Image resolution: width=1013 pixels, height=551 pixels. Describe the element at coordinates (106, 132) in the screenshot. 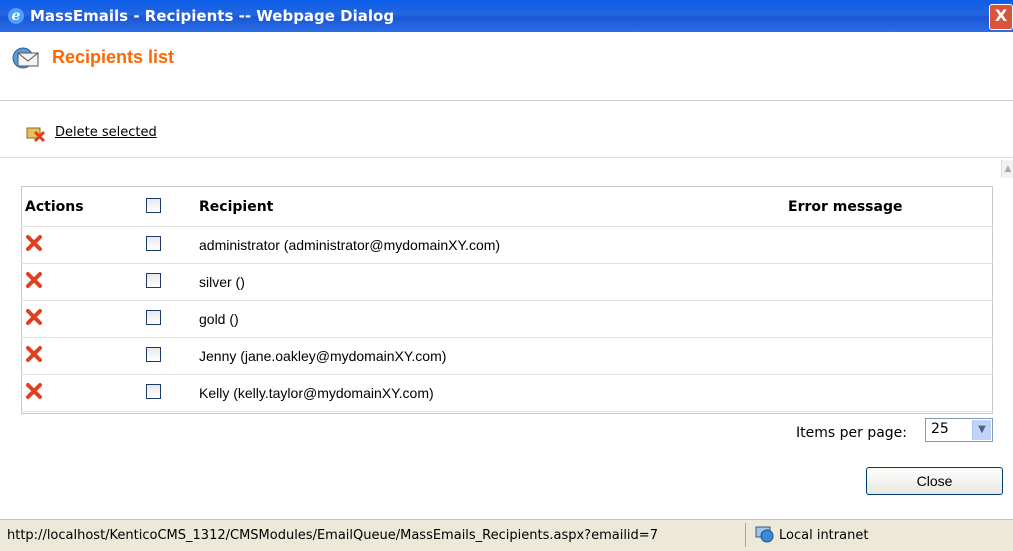

I see `delete-selected-link: Delete selected` at that location.